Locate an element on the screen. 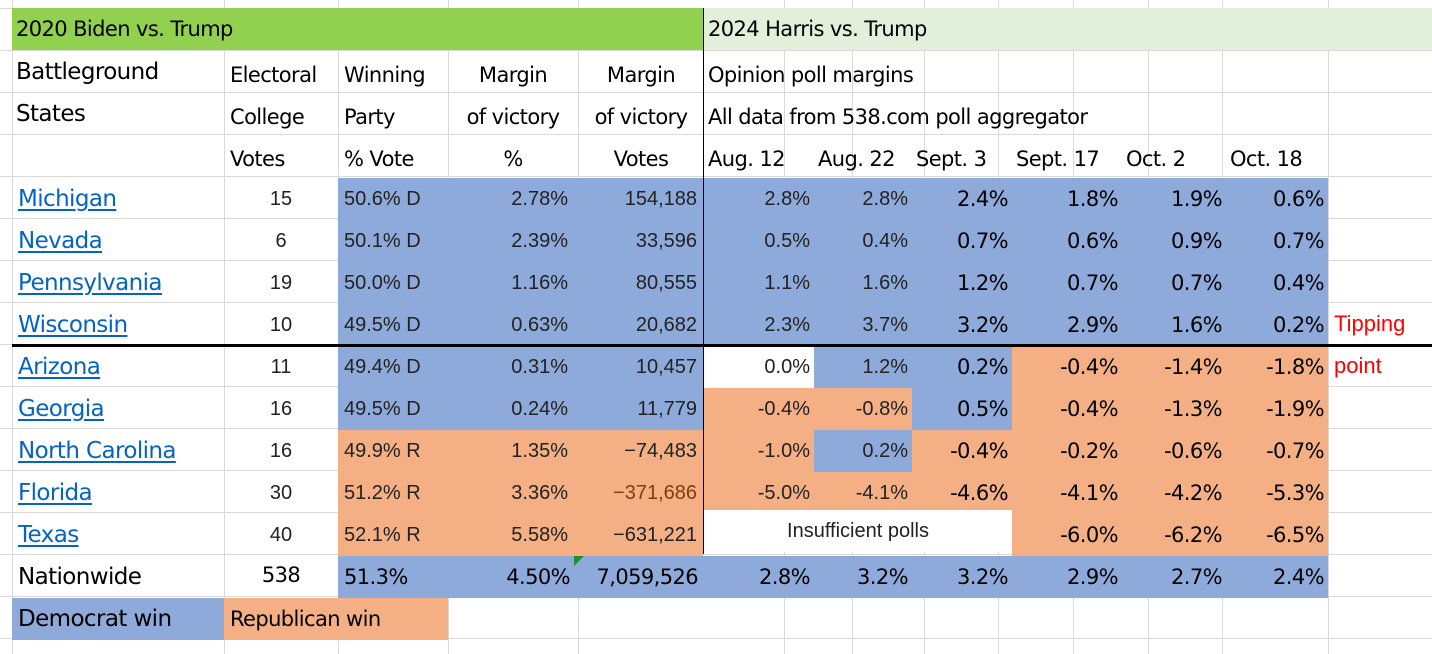 The image size is (1432, 654). margin-pct-cell: 3.36% is located at coordinates (513, 493).